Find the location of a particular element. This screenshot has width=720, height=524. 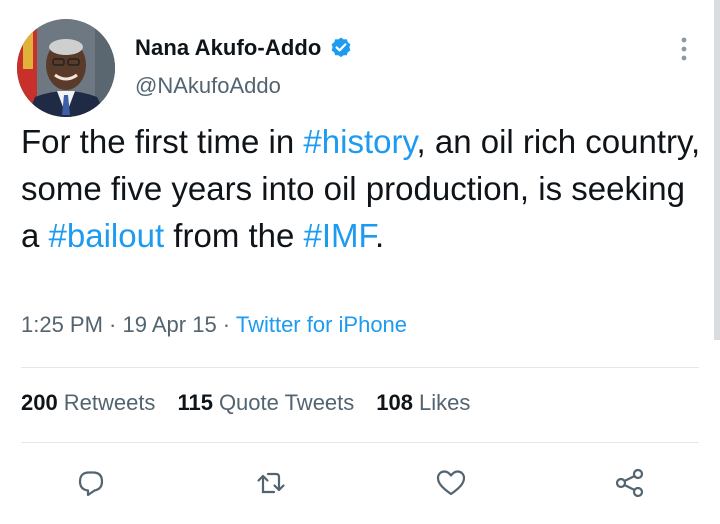

retweet-button is located at coordinates (271, 485).